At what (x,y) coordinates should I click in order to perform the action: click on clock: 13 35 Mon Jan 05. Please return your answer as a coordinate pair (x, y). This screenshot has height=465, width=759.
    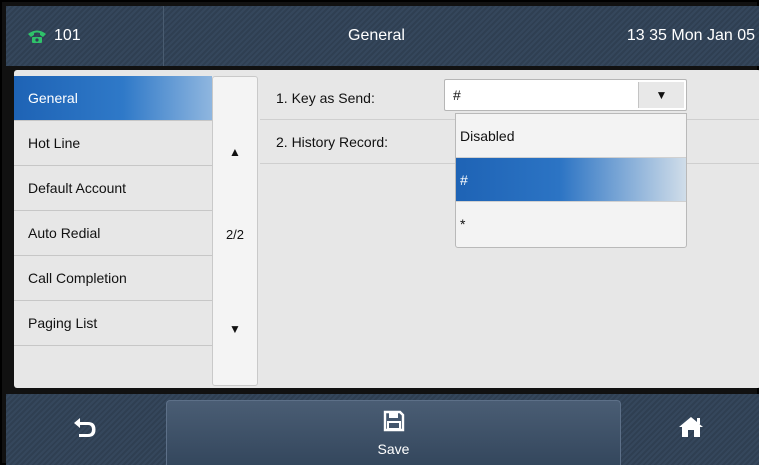
    Looking at the image, I should click on (690, 35).